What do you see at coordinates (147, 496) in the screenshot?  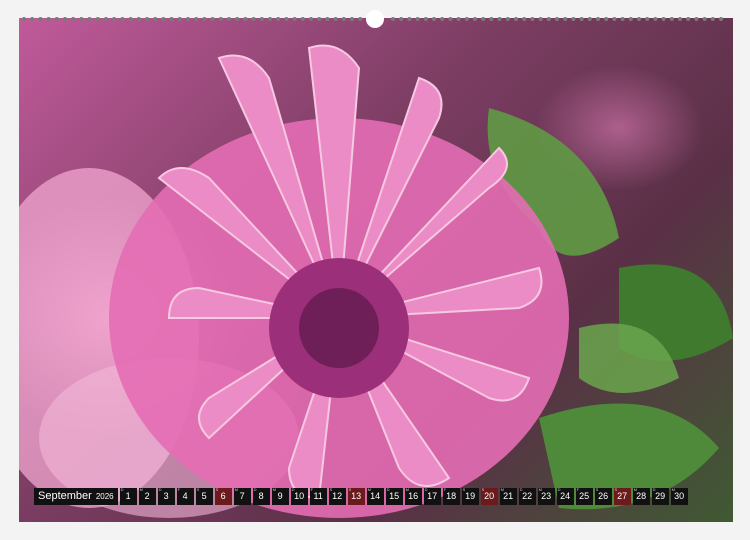 I see `calendar-day: M2` at bounding box center [147, 496].